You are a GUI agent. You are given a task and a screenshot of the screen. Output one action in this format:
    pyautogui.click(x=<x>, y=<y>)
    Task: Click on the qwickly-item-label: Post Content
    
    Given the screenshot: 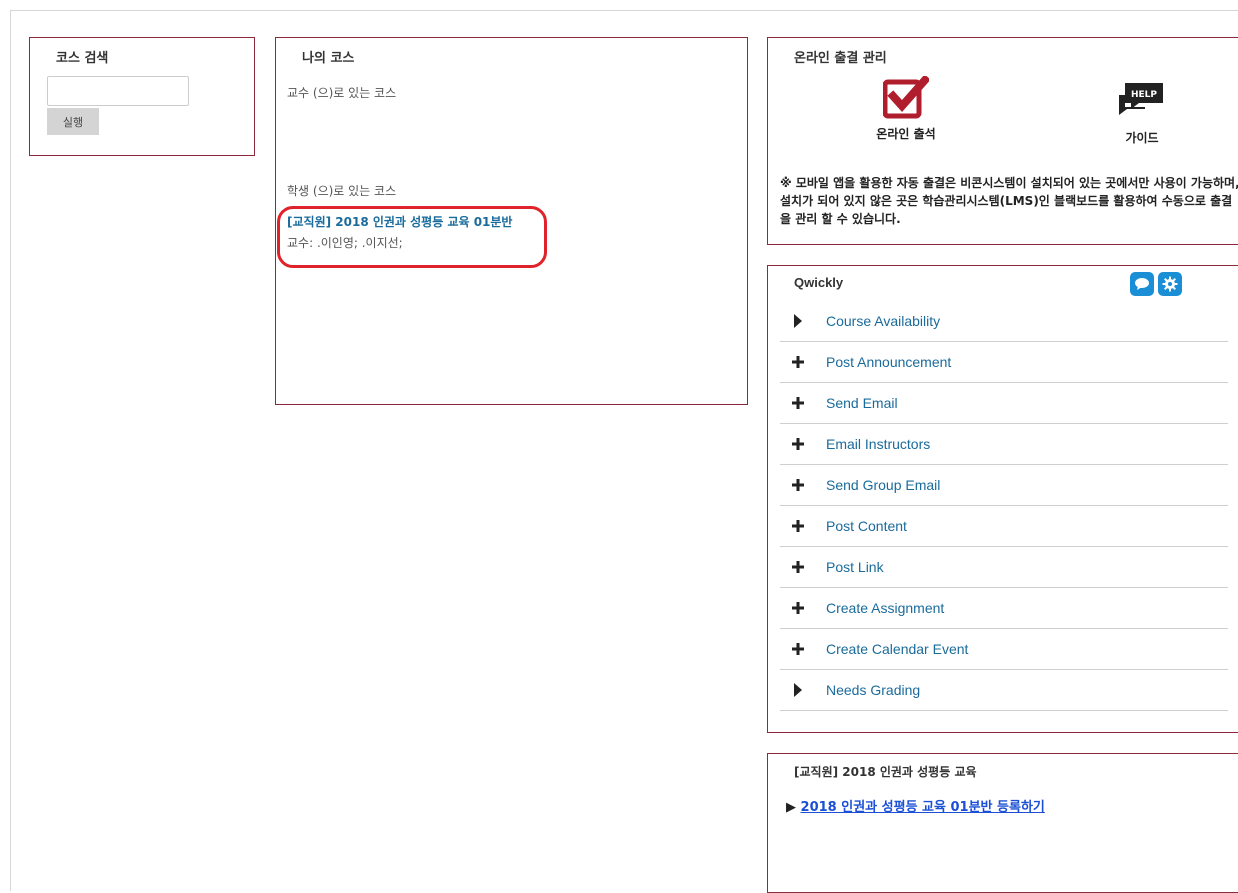 What is the action you would take?
    pyautogui.click(x=866, y=526)
    